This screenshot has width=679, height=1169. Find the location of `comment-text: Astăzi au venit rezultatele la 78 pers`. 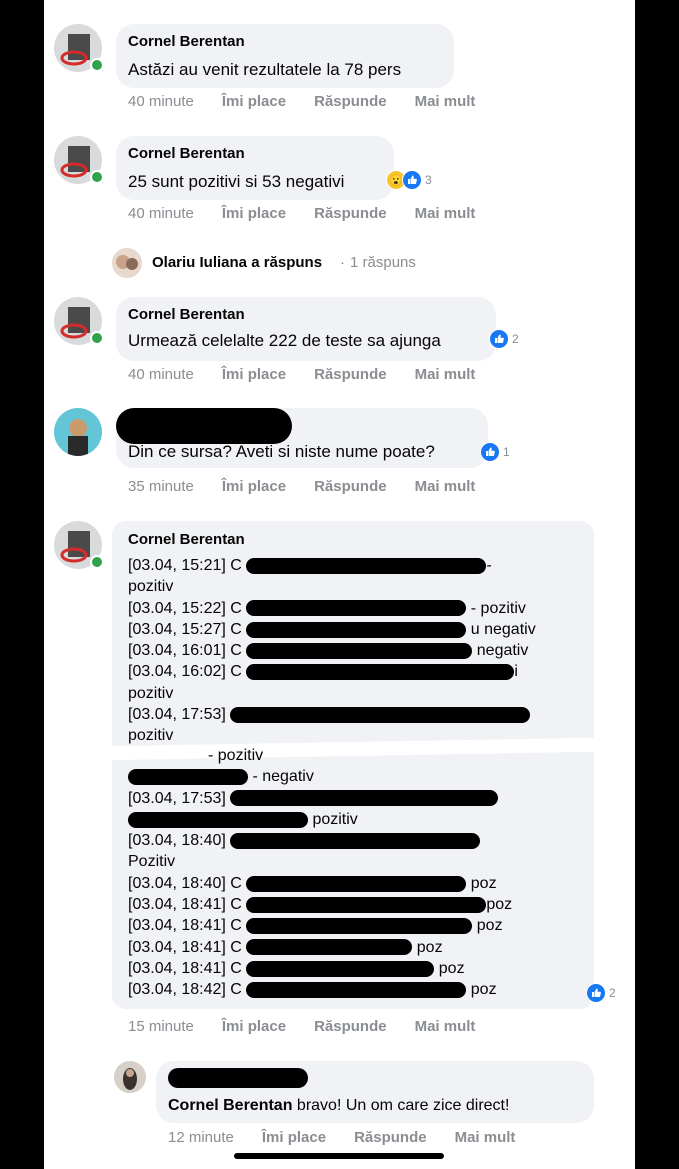

comment-text: Astăzi au venit rezultatele la 78 pers is located at coordinates (265, 69).